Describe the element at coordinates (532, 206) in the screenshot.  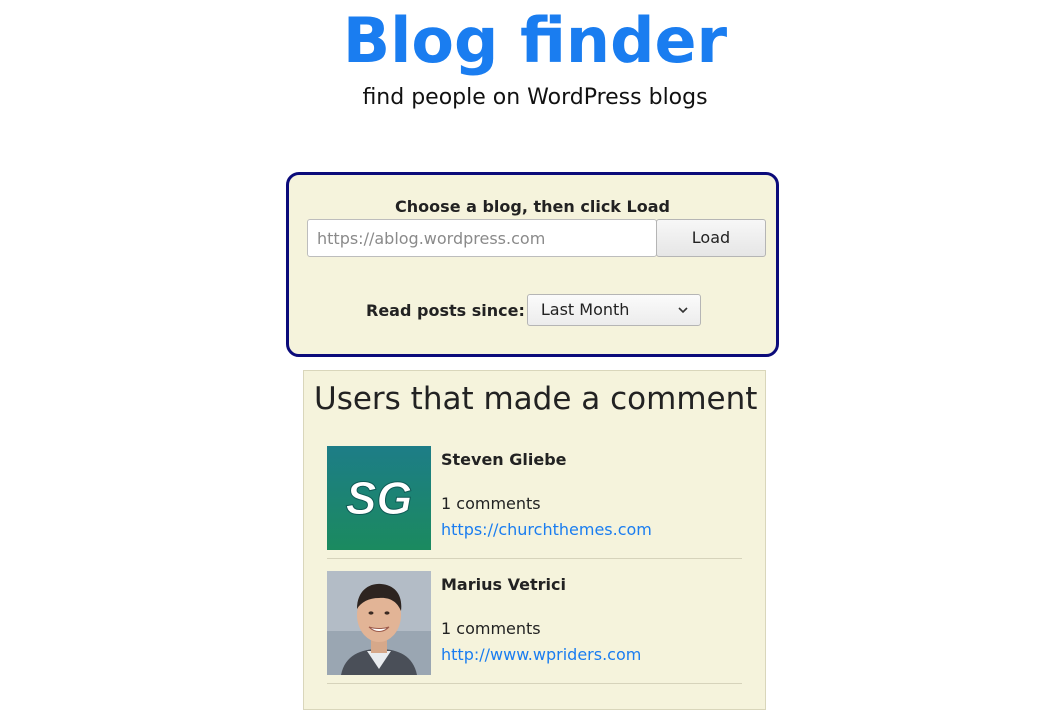
I see `chooser-instruction: Choose a blog, then click Load` at that location.